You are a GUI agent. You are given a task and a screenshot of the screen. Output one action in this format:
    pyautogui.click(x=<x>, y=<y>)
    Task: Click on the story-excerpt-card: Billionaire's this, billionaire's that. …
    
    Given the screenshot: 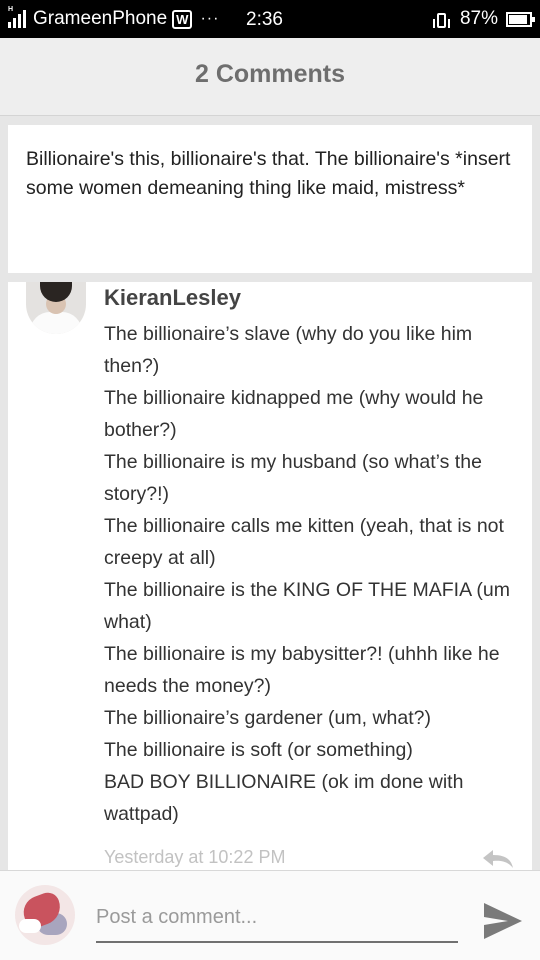 What is the action you would take?
    pyautogui.click(x=270, y=199)
    